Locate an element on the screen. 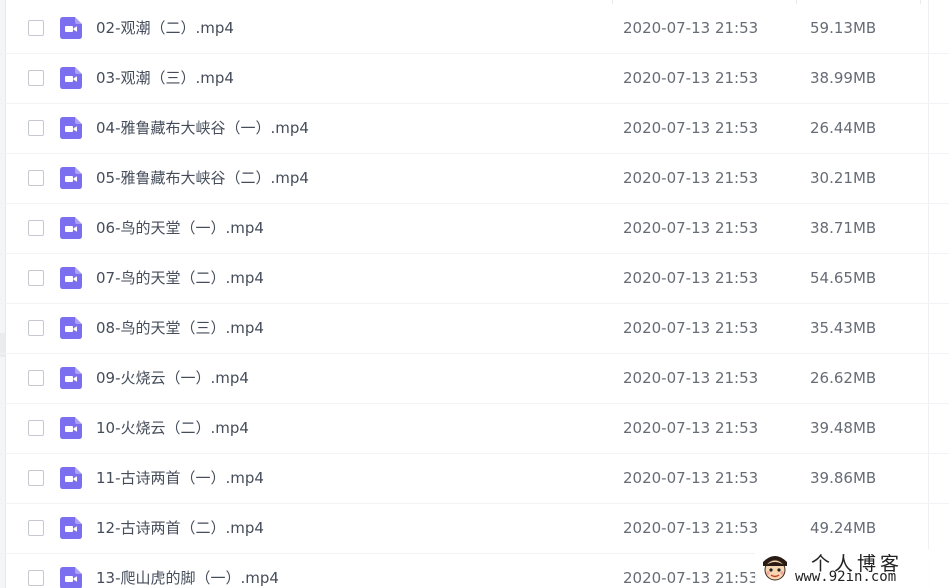 This screenshot has height=588, width=949. cartoon-face-icon is located at coordinates (775, 568).